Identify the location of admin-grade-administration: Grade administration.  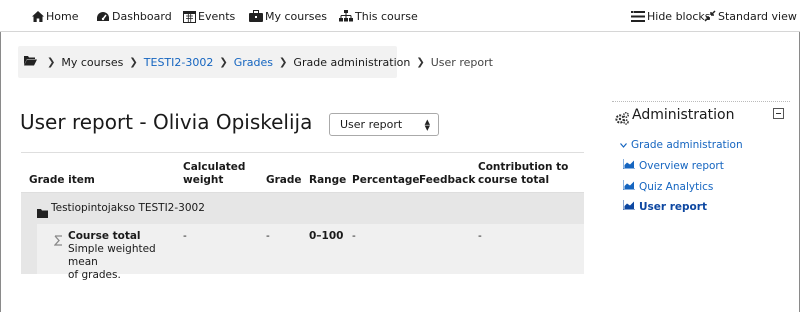
(681, 145).